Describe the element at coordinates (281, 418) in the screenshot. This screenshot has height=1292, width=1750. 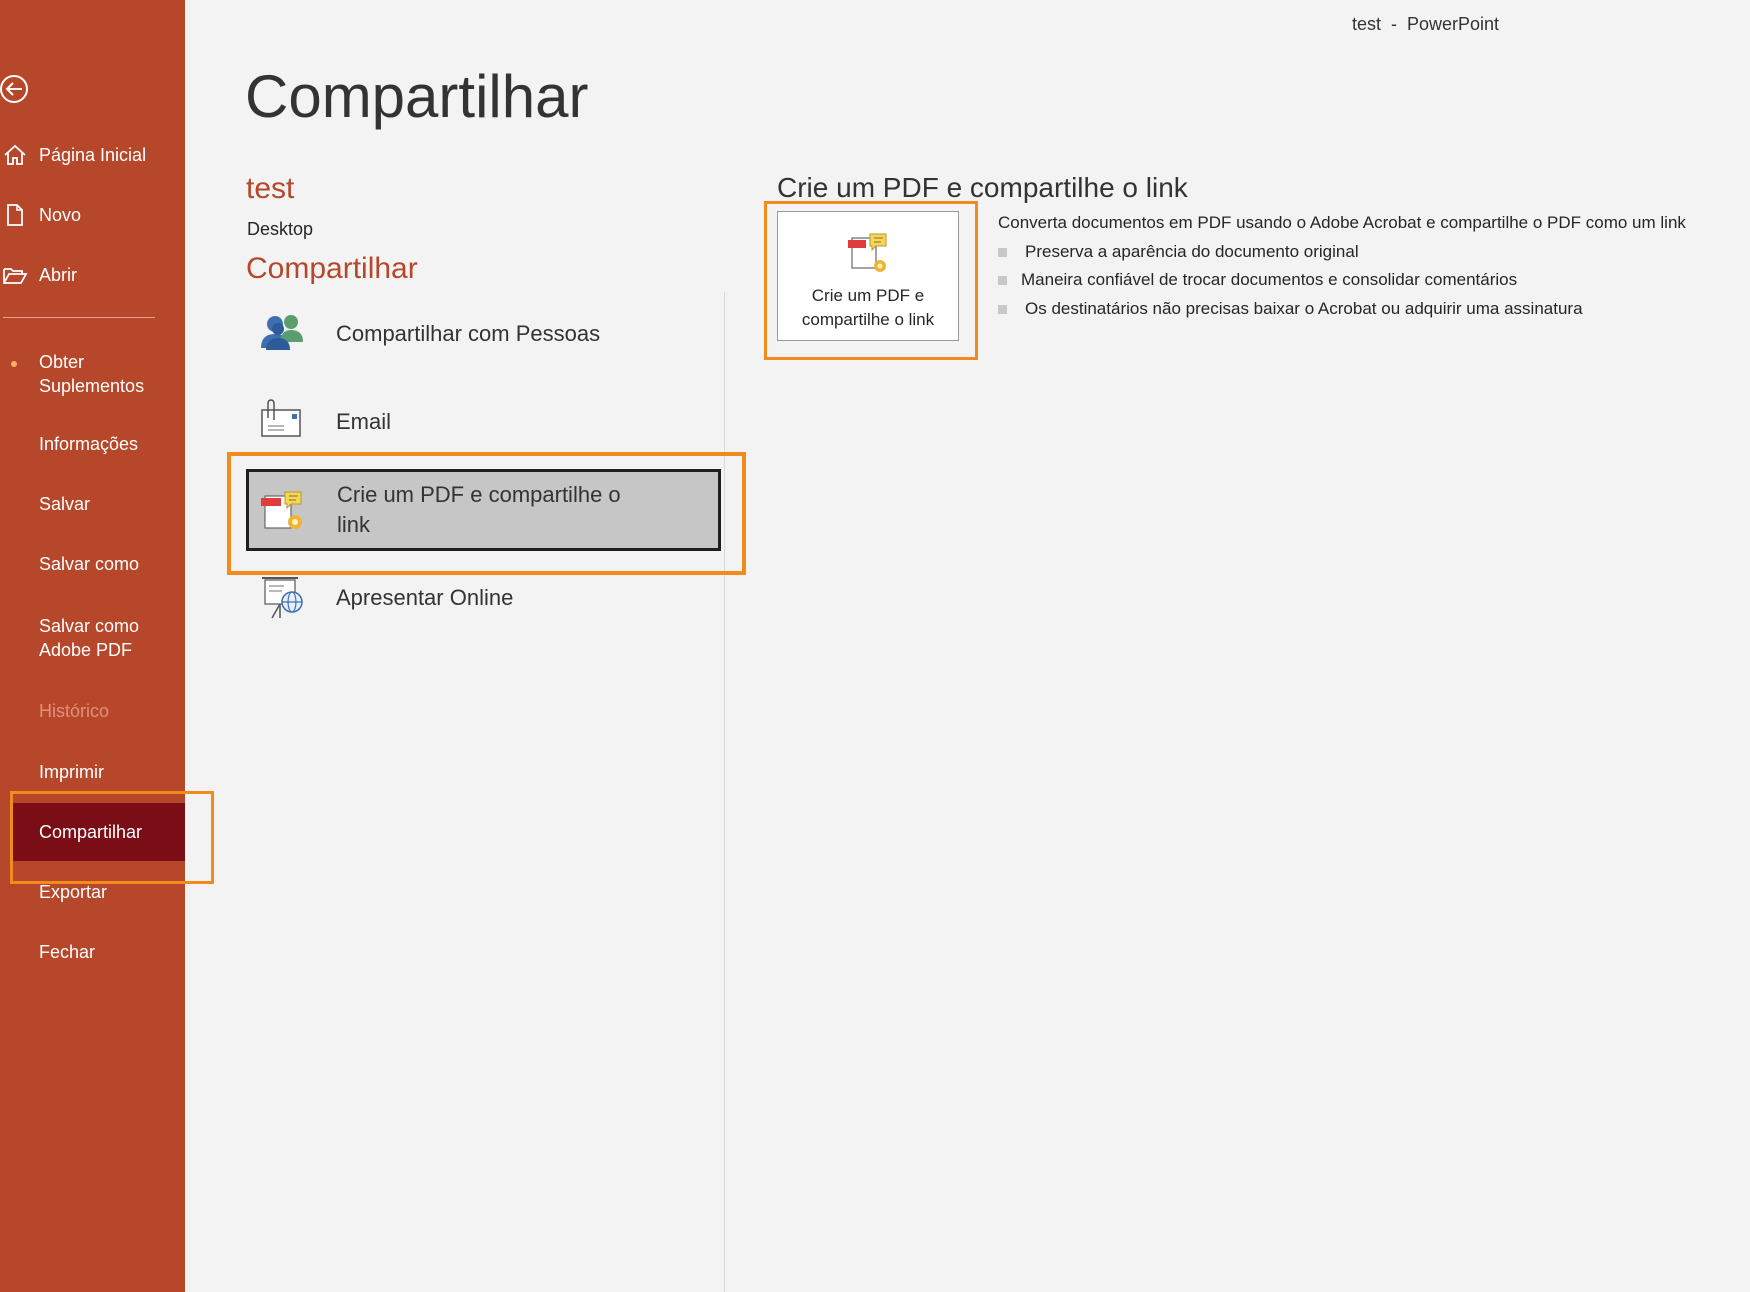
I see `email-attachment-icon` at that location.